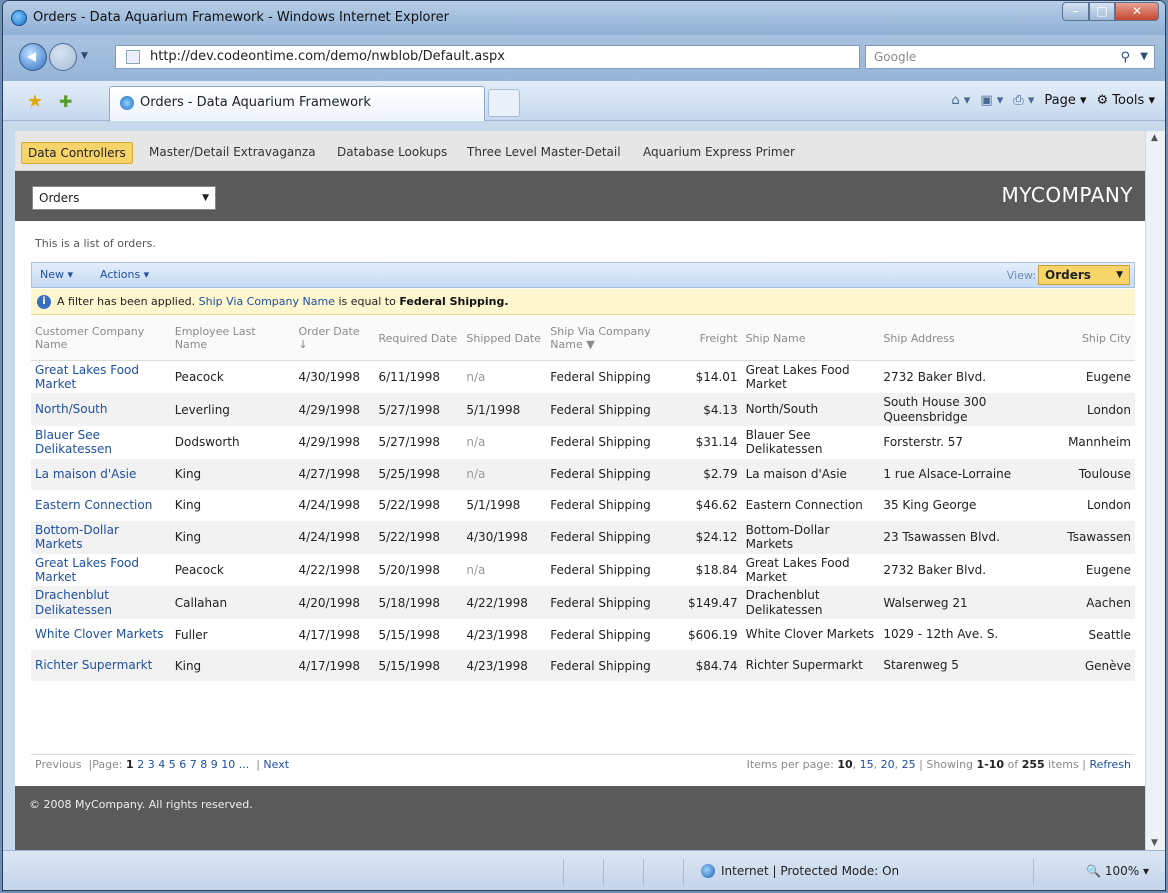 This screenshot has width=1168, height=893. What do you see at coordinates (1126, 100) in the screenshot?
I see `tools-menu: ⚙ Tools ▾` at bounding box center [1126, 100].